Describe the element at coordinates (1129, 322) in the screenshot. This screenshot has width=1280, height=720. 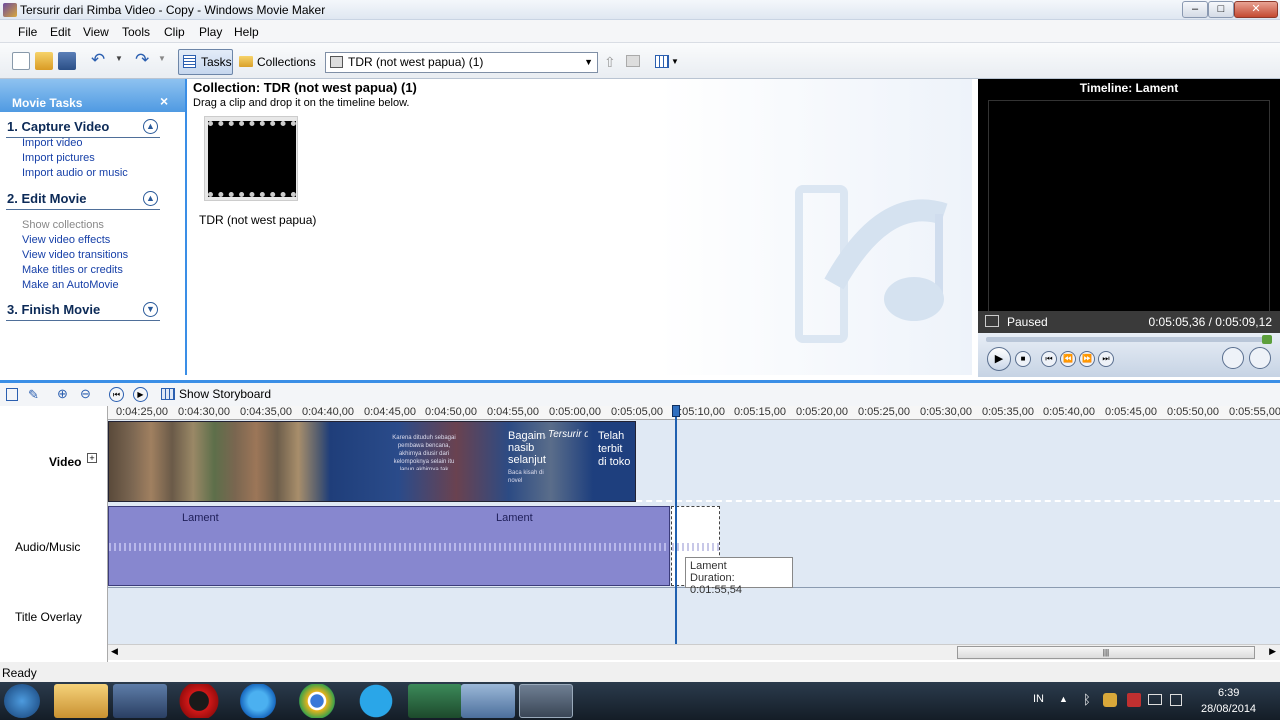
I see `preview-status-bar: Paused 0:05:05,36 / 0:05:09,12` at that location.